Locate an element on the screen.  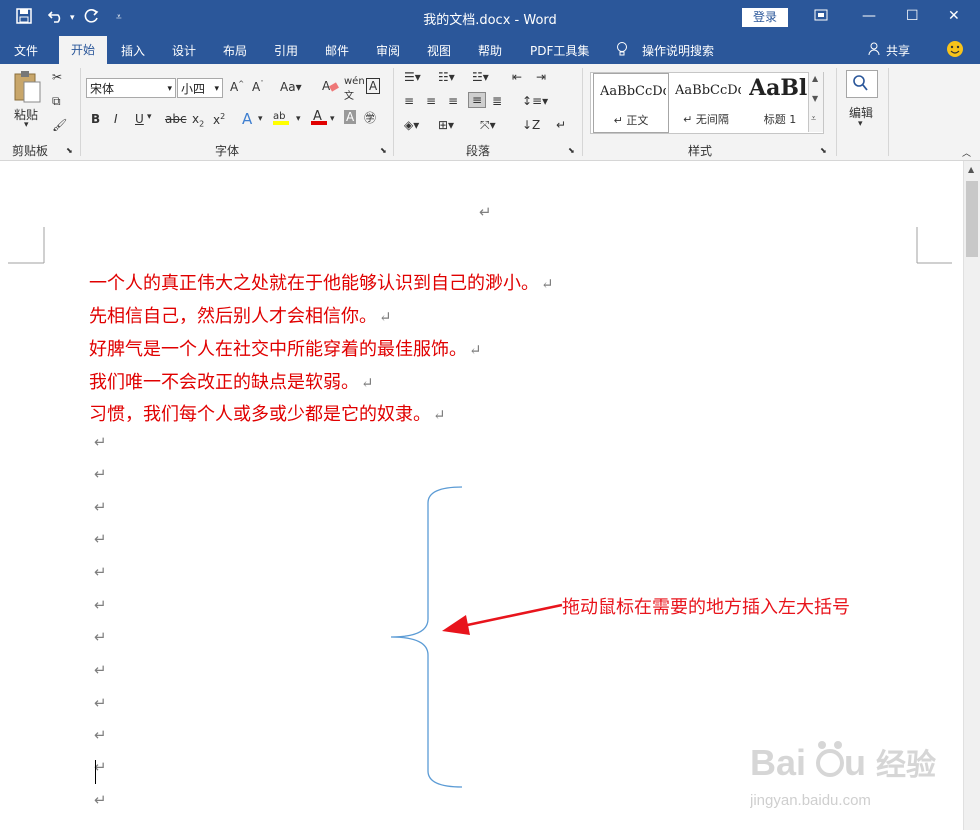
styles-launcher-icon: ⬊ is located at coordinates (823, 150).